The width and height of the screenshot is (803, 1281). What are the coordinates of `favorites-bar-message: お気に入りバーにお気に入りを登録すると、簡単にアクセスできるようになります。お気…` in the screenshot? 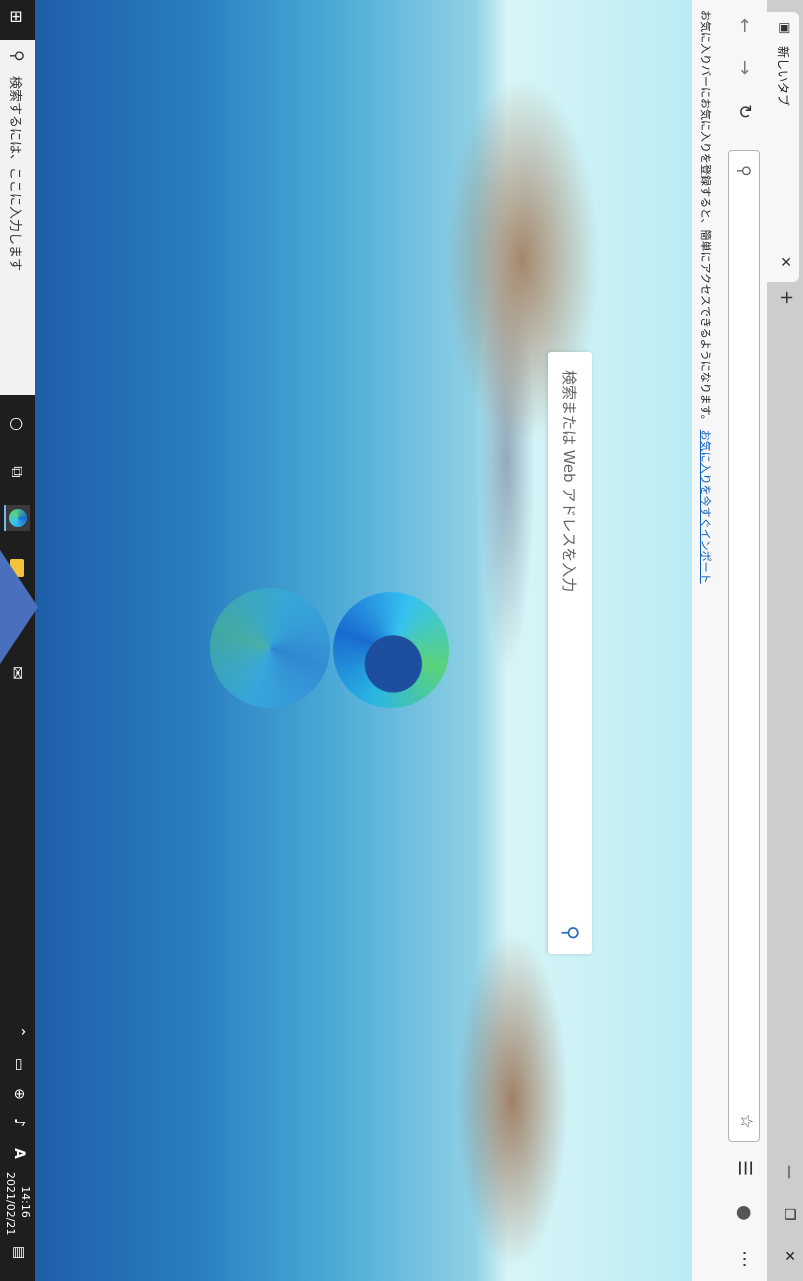 It's located at (706, 297).